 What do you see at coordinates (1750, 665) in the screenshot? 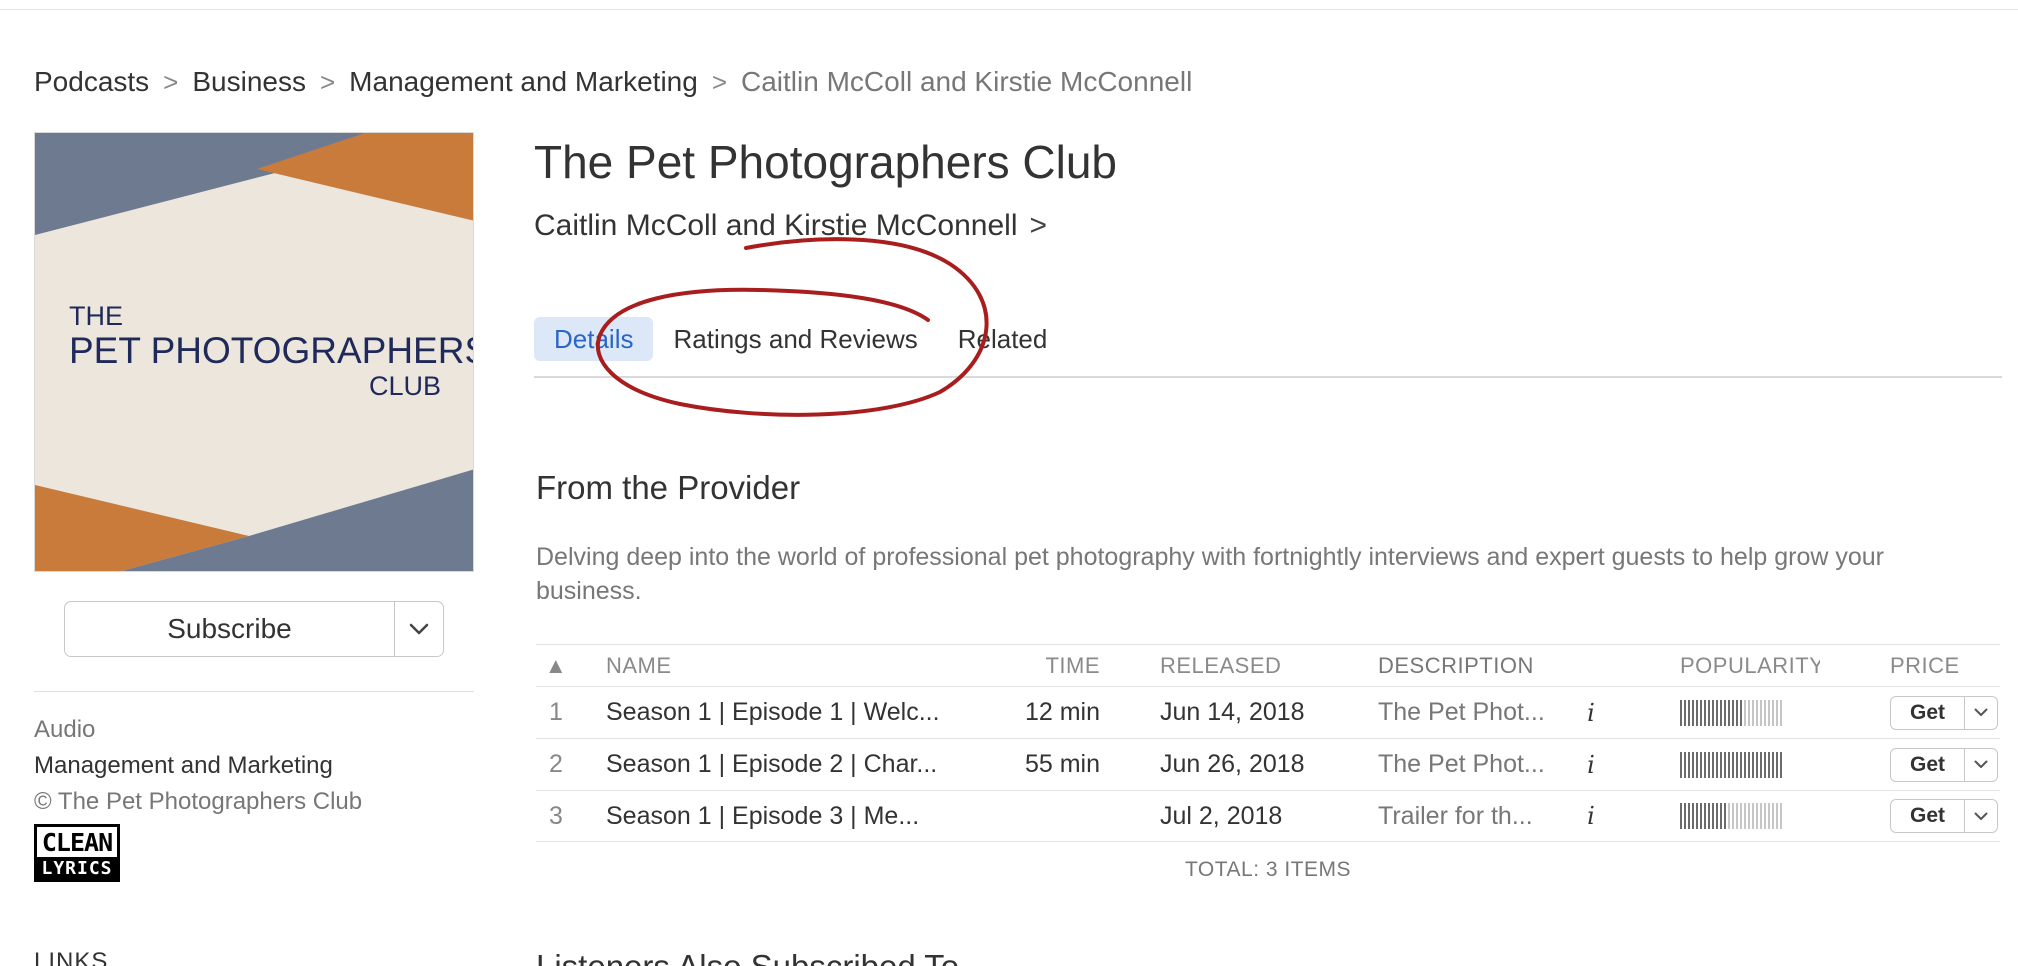
I see `column-popularity: POPULARITY` at bounding box center [1750, 665].